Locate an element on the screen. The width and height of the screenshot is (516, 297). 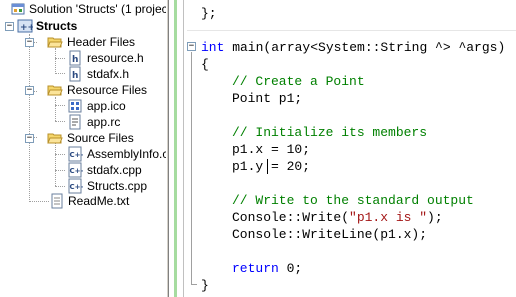
file-stdafx-cpp: C++ stdafx.cpp is located at coordinates (83, 170).